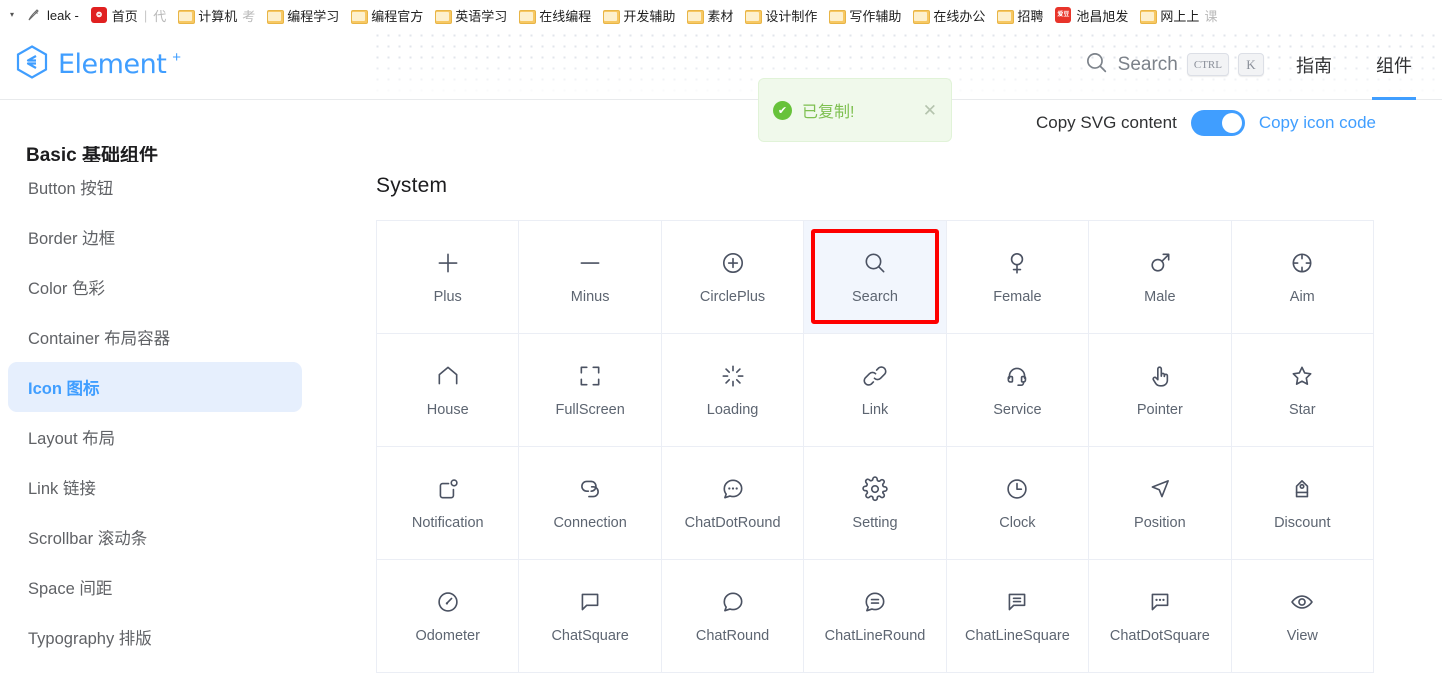  Describe the element at coordinates (1018, 277) in the screenshot. I see `icon-cell-female: Female` at that location.